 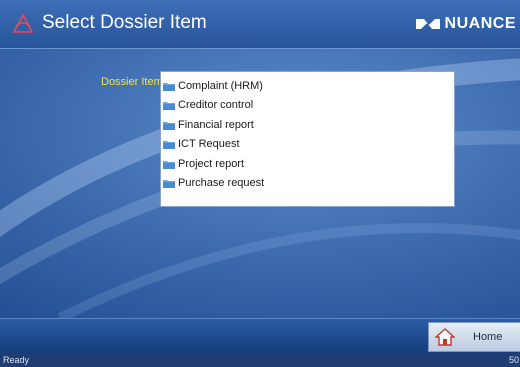 What do you see at coordinates (220, 85) in the screenshot?
I see `list-item-label: Complaint (HRM)` at bounding box center [220, 85].